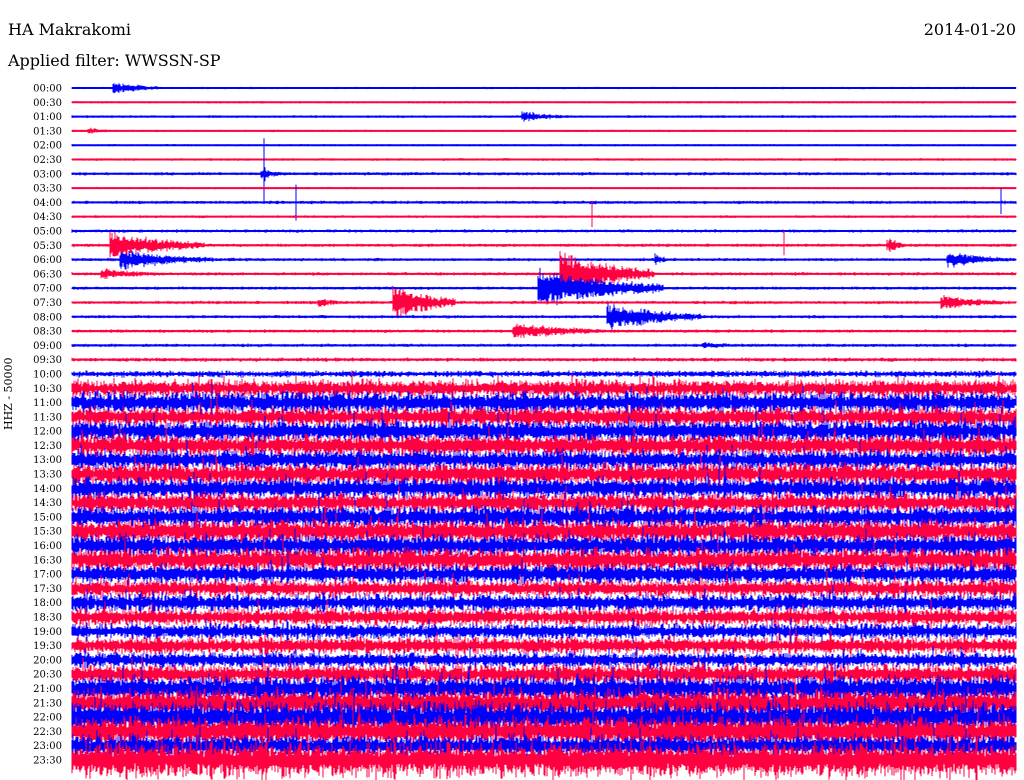  What do you see at coordinates (47, 131) in the screenshot?
I see `row-time-label: 01:30` at bounding box center [47, 131].